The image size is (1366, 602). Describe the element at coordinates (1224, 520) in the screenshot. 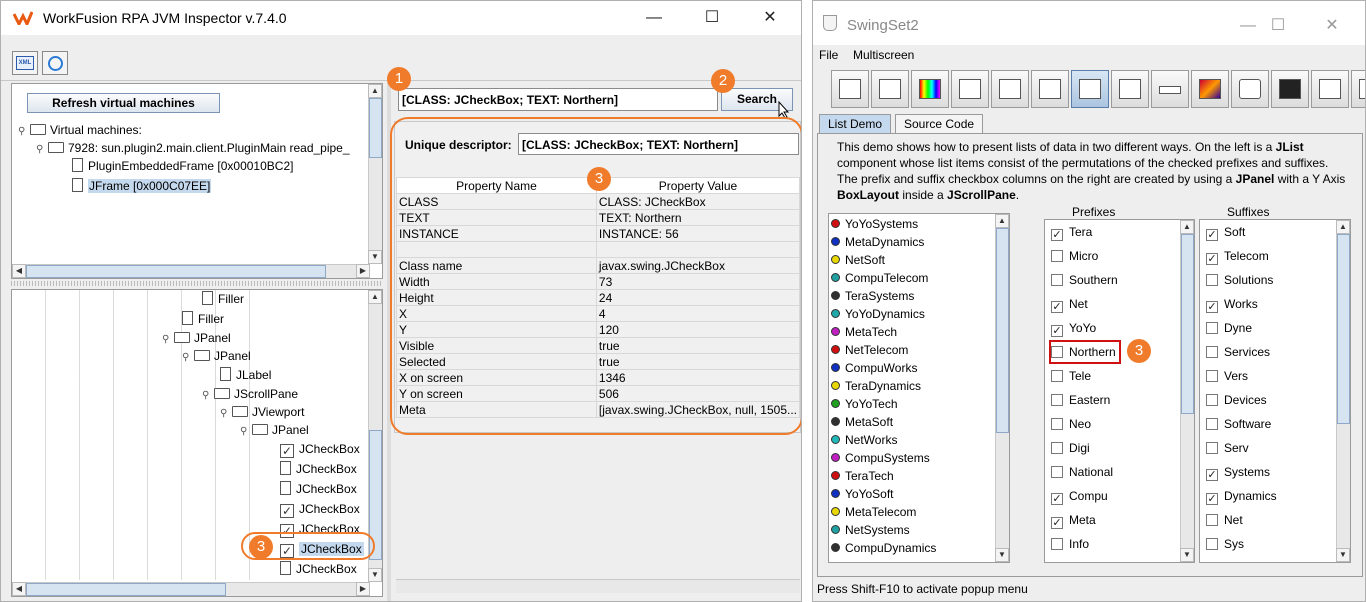

I see `suffix-checkbox: Net` at that location.